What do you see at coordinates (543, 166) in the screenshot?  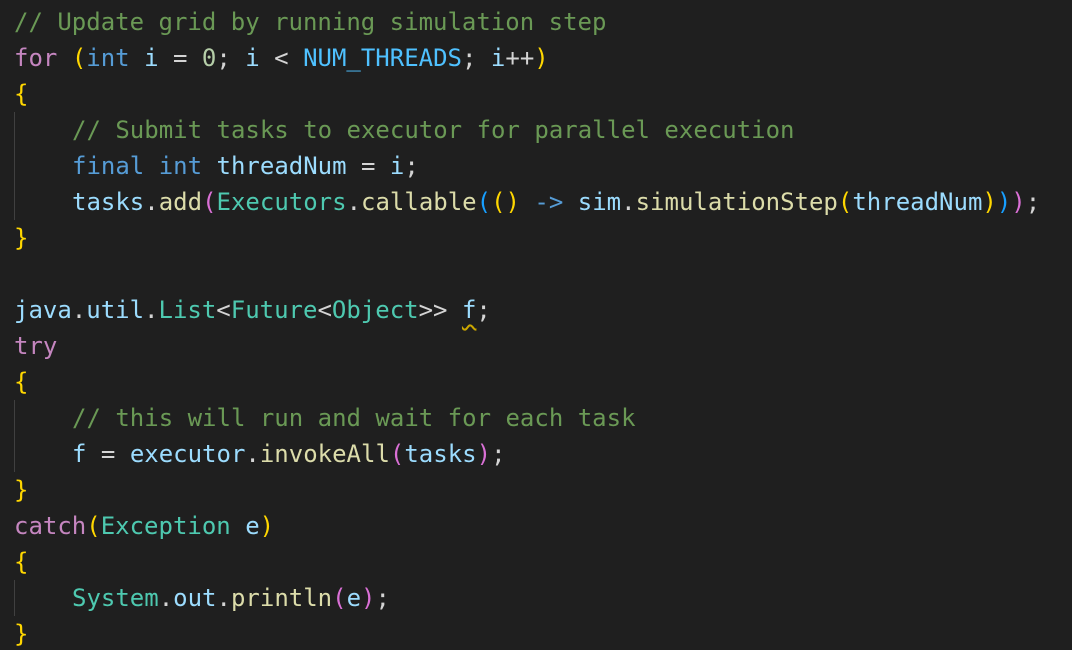 I see `code-line: final int threadNum = i;` at bounding box center [543, 166].